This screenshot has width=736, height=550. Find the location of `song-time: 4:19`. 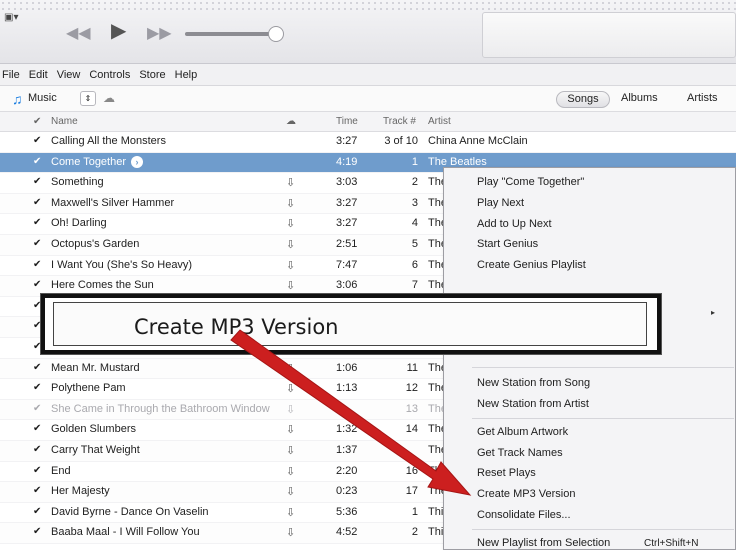

song-time: 4:19 is located at coordinates (347, 161).